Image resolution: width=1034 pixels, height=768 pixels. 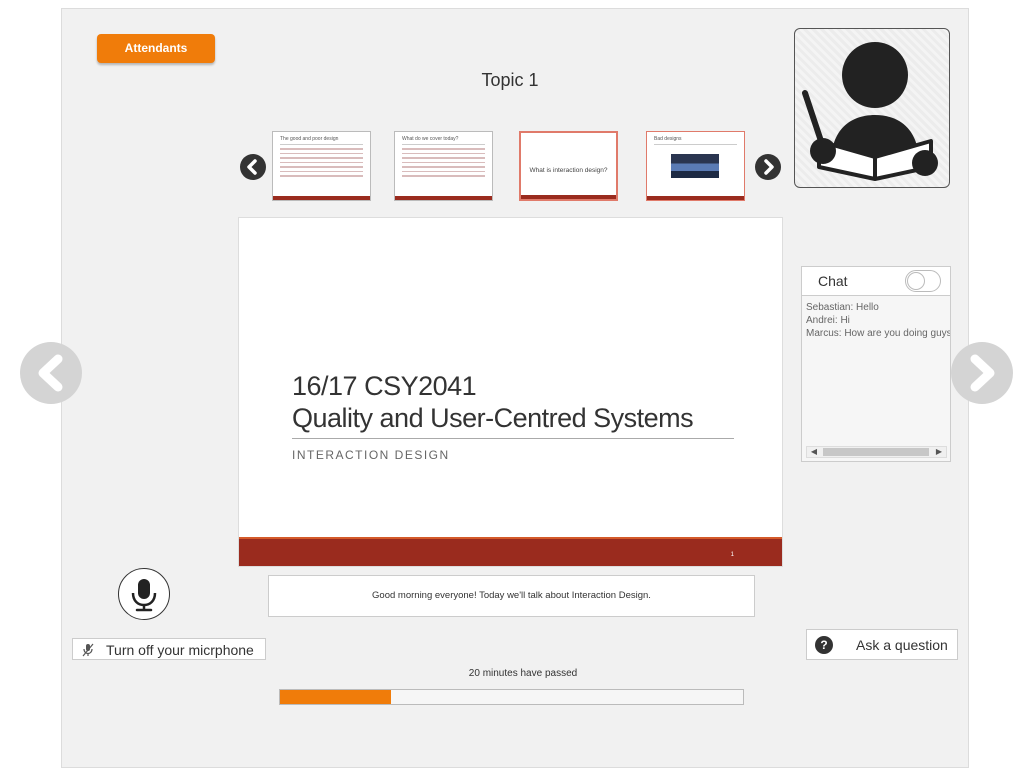 What do you see at coordinates (321, 166) in the screenshot?
I see `slide-thumbnail: The good and poor design` at bounding box center [321, 166].